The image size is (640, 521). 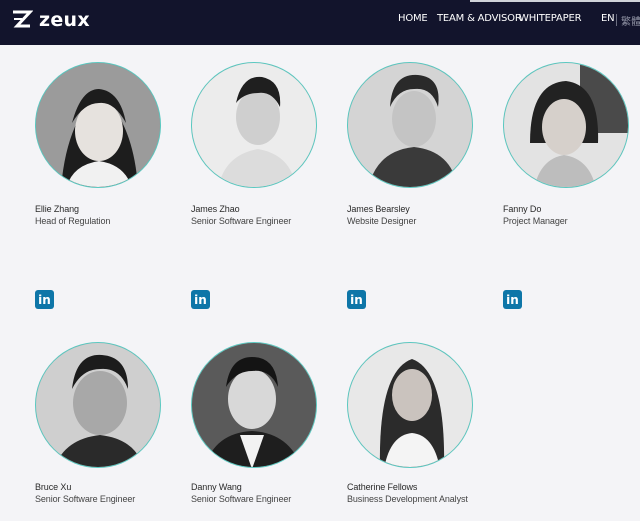 What do you see at coordinates (616, 20) in the screenshot?
I see `language-divider` at bounding box center [616, 20].